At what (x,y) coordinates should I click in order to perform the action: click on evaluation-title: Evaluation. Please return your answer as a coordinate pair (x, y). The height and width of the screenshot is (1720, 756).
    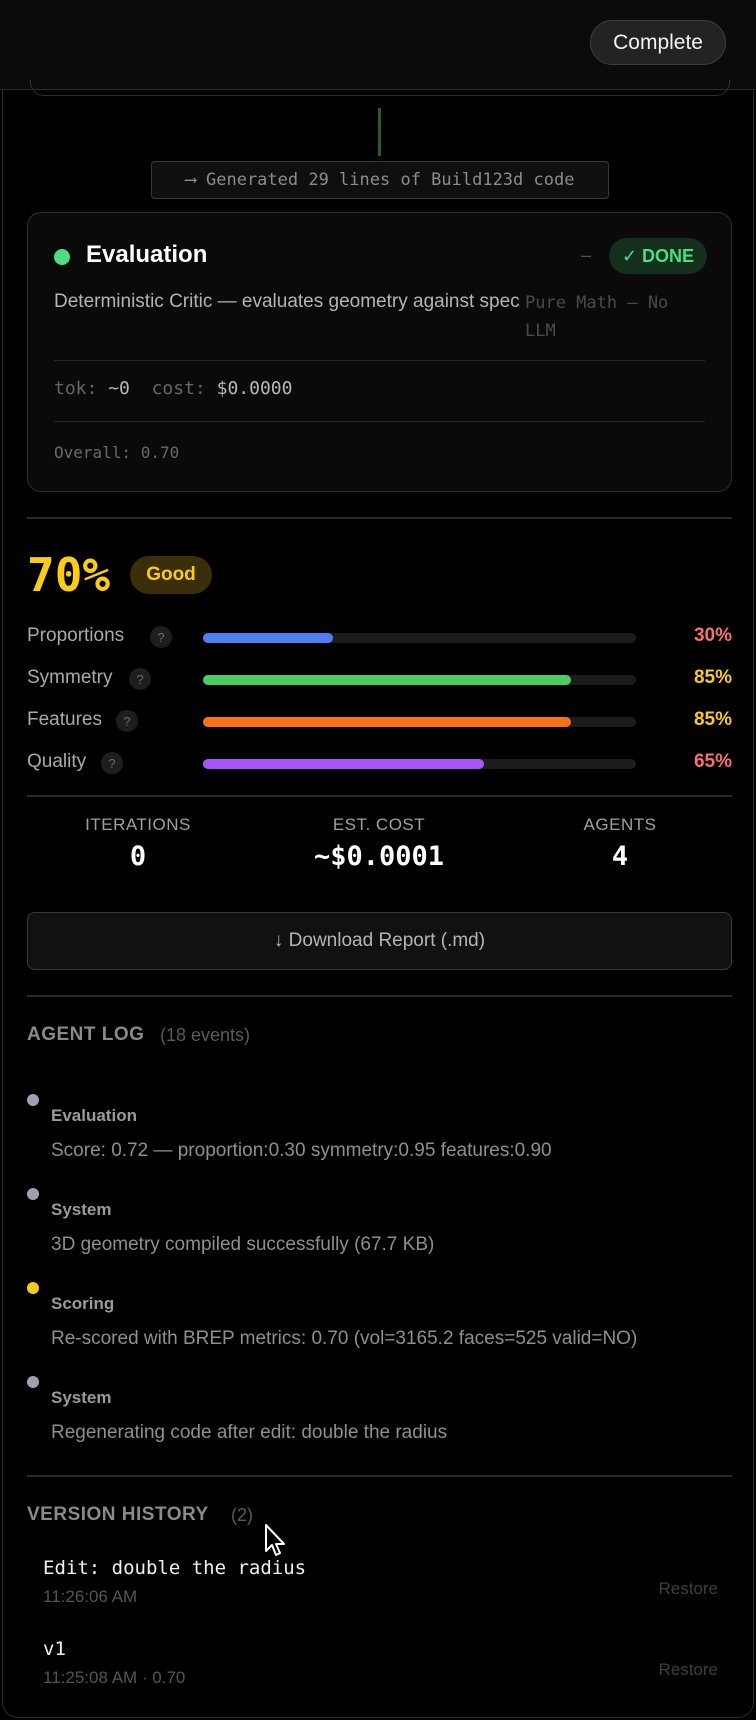
    Looking at the image, I should click on (147, 254).